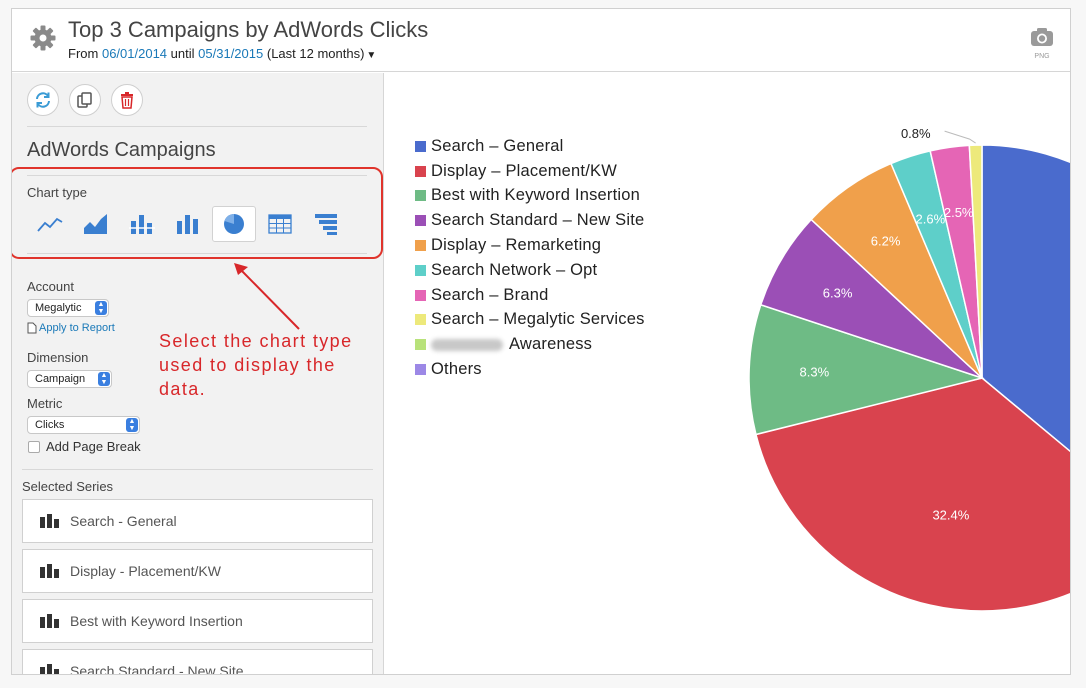 The height and width of the screenshot is (688, 1086). Describe the element at coordinates (838, 293) in the screenshot. I see `slice-label: 6.3%` at that location.